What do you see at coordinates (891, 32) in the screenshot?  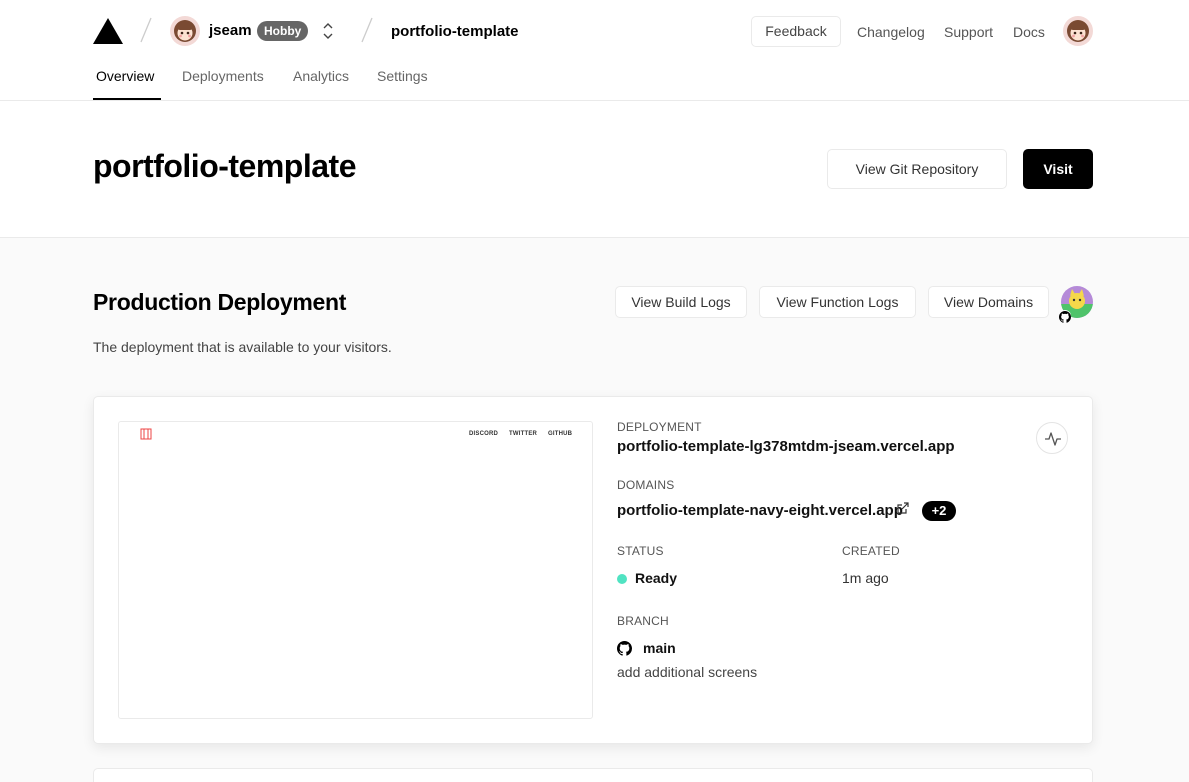 I see `changelog-link: Changelog` at bounding box center [891, 32].